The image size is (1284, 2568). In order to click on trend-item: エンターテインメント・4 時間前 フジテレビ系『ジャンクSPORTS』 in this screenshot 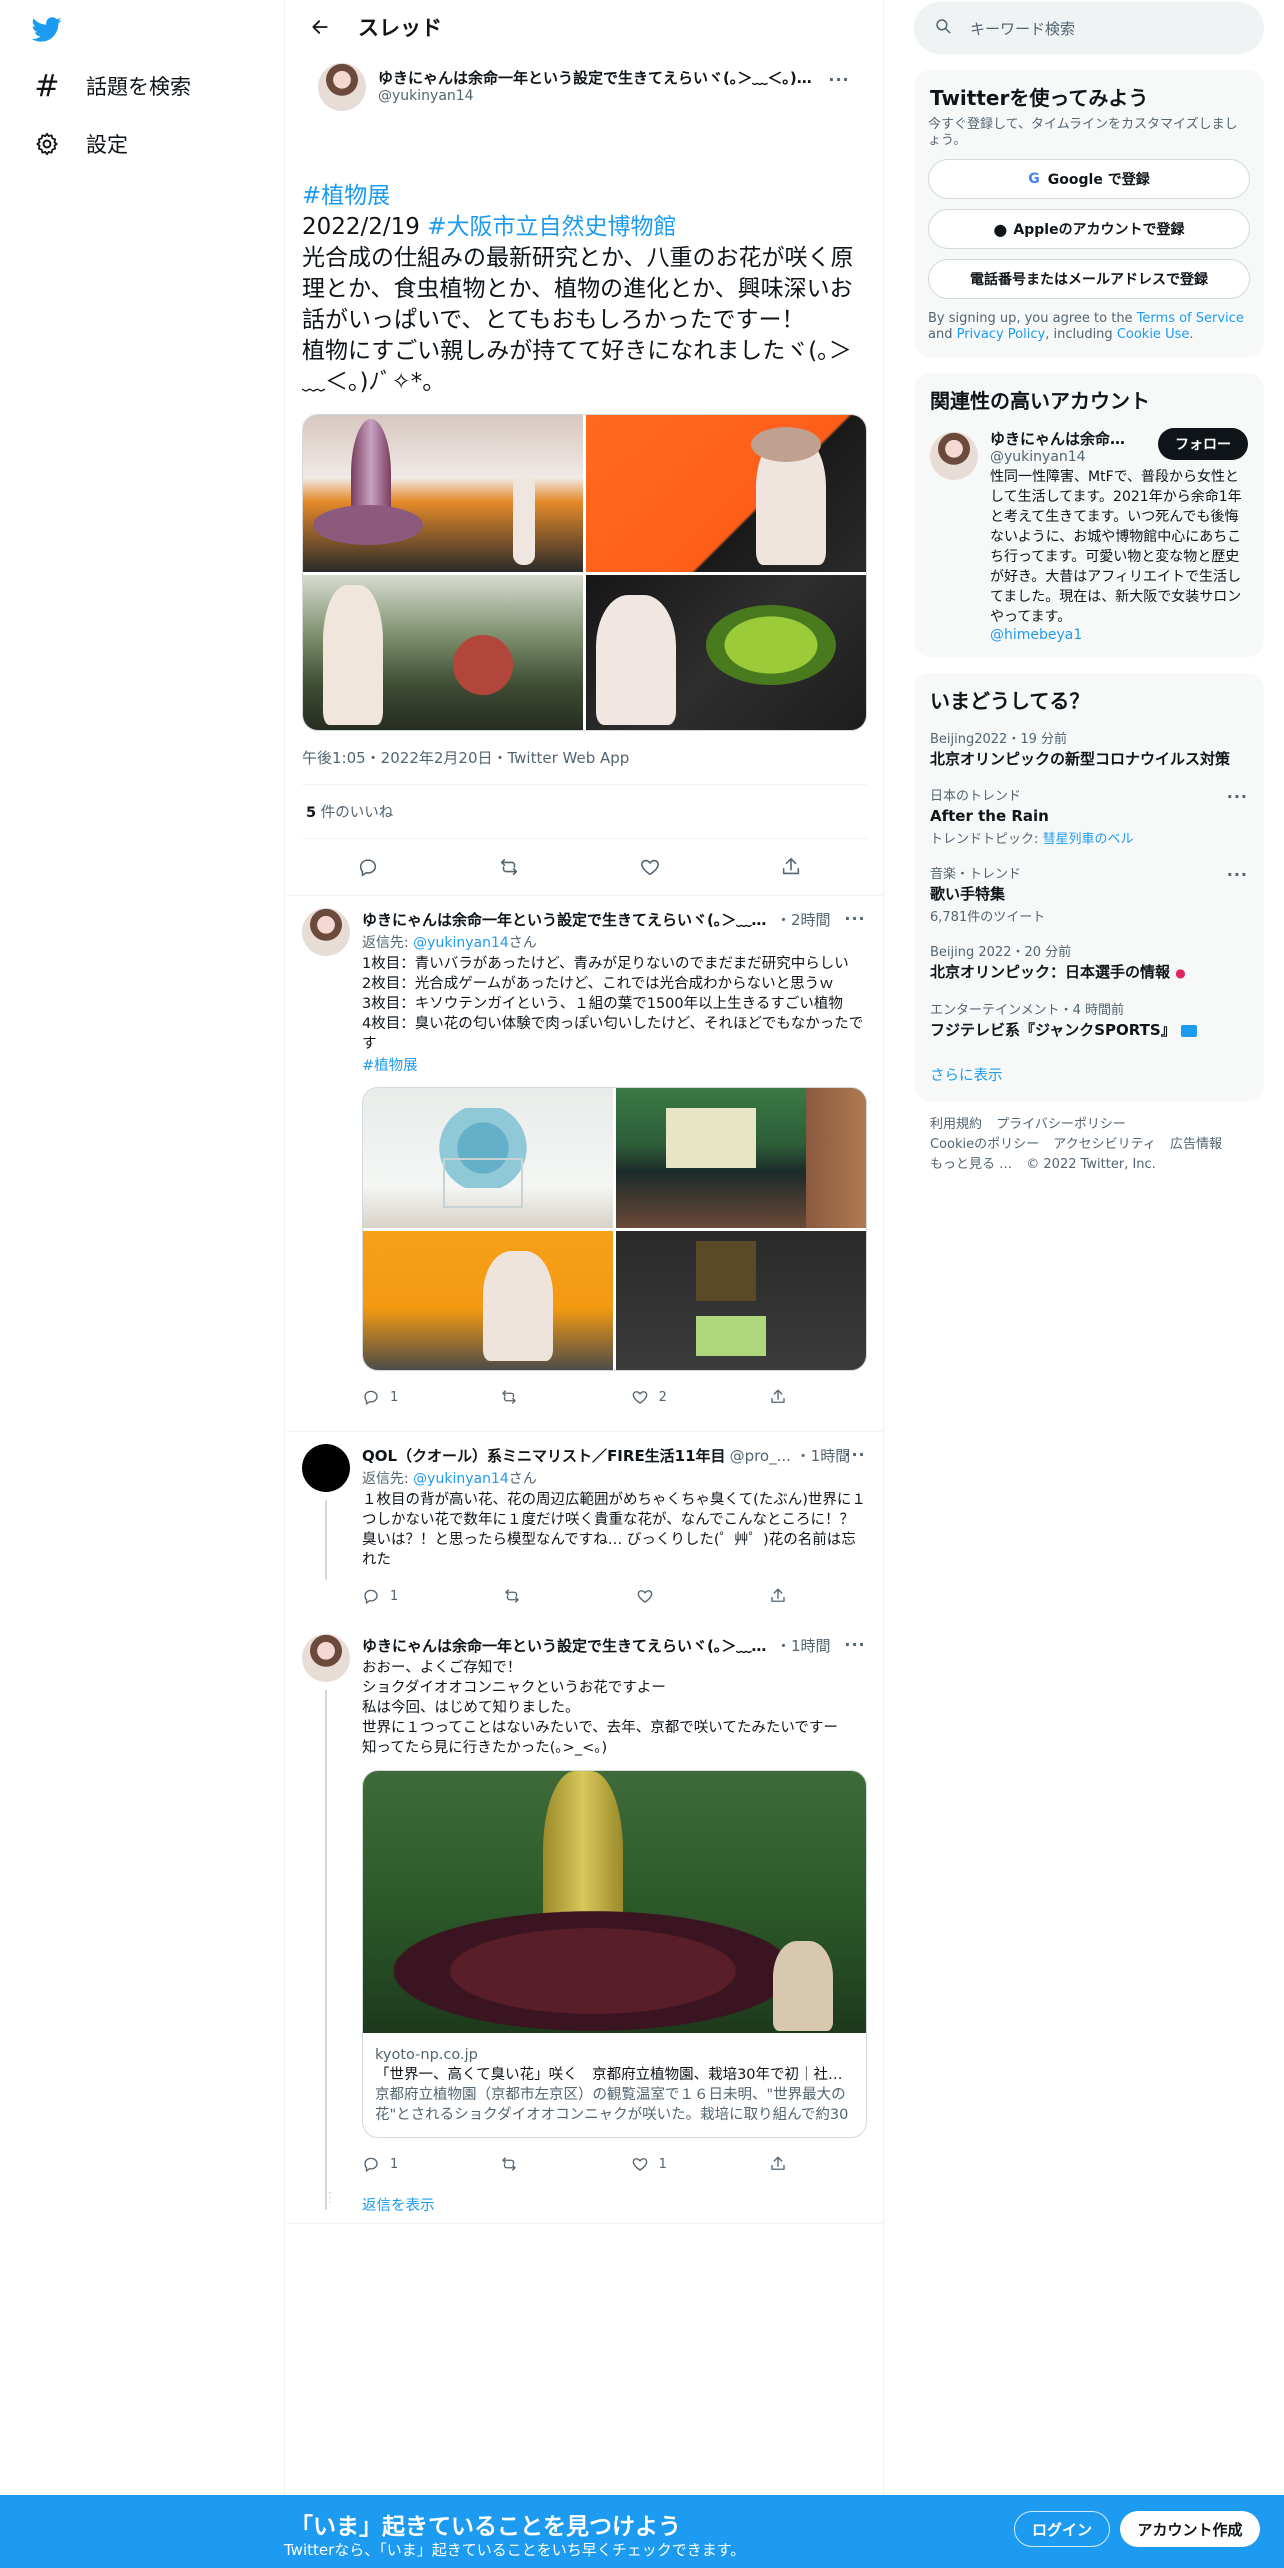, I will do `click(1089, 1019)`.